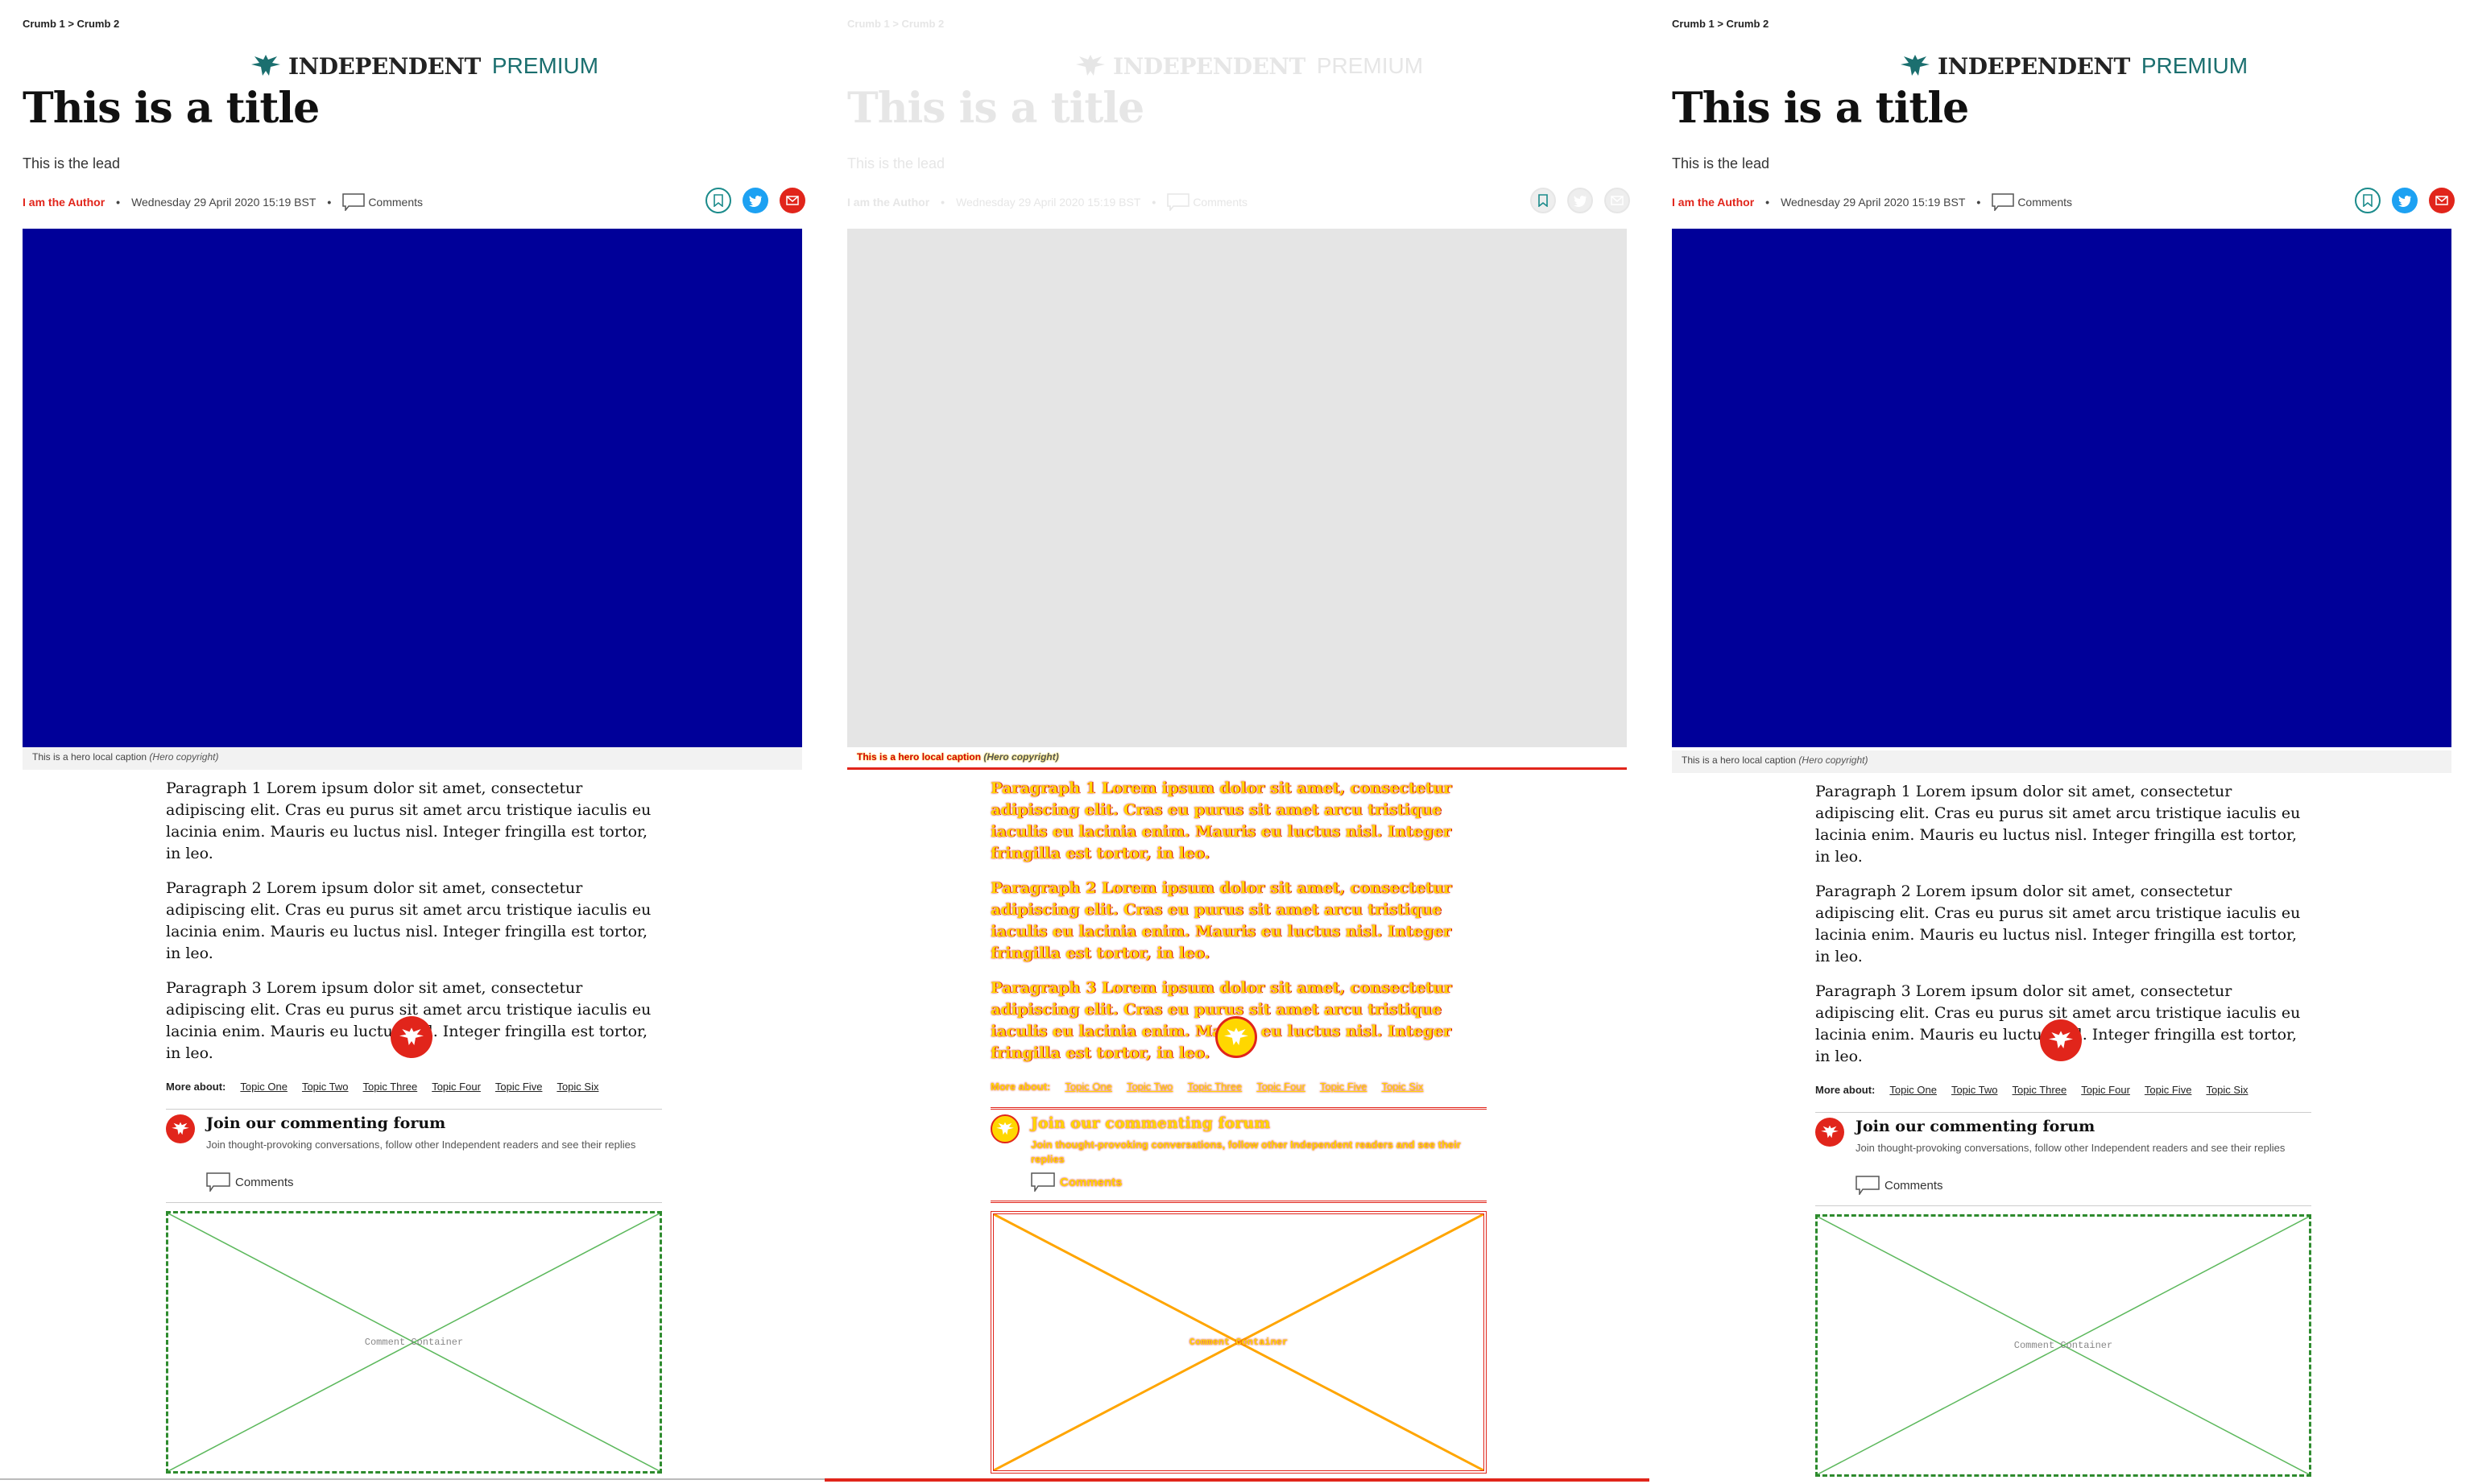  What do you see at coordinates (1833, 760) in the screenshot?
I see `hero-copyright: (Hero copyright)` at bounding box center [1833, 760].